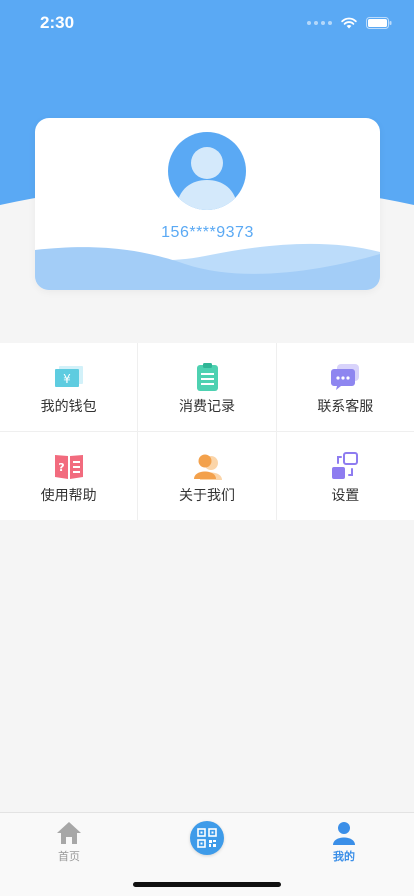  What do you see at coordinates (207, 23) in the screenshot?
I see `status-bar: 2:30` at bounding box center [207, 23].